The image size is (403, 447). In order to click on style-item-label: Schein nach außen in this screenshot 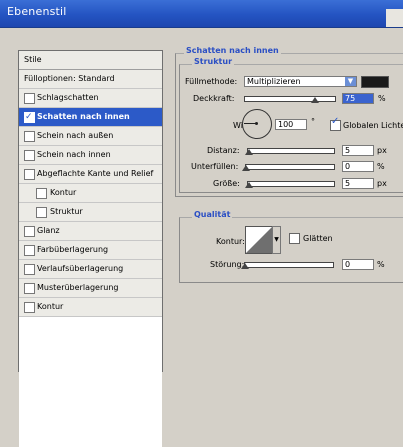, I will do `click(75, 135)`.